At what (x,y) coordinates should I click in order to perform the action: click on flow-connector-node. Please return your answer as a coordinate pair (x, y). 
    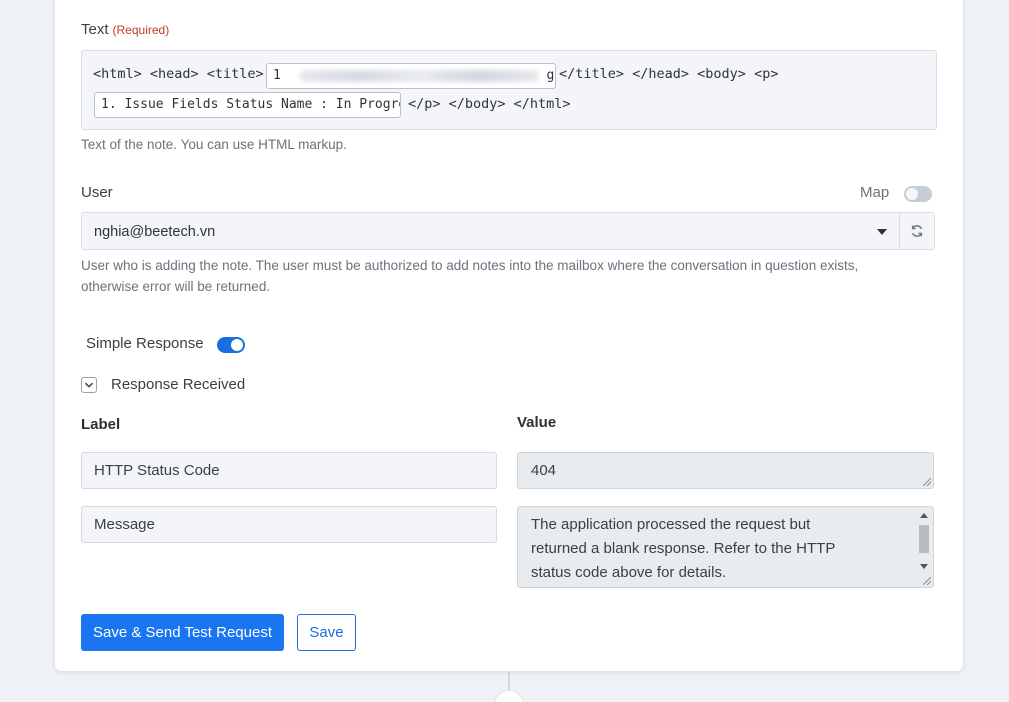
    Looking at the image, I should click on (509, 696).